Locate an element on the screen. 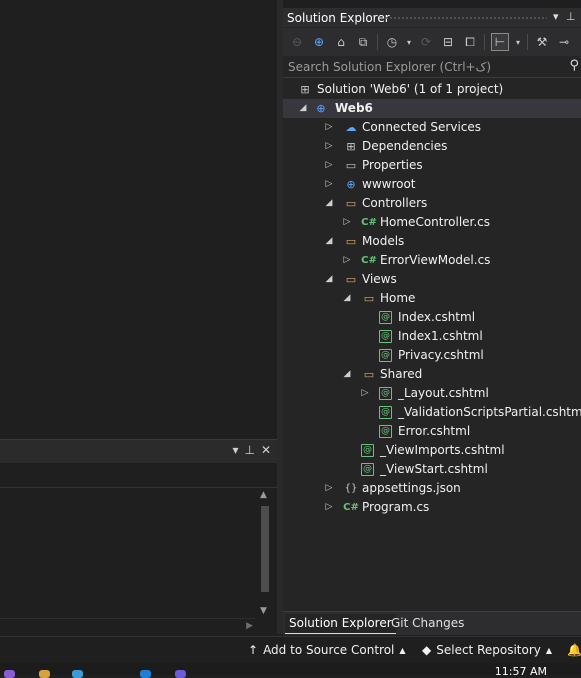  tree-item: ▷ ▭ Properties is located at coordinates (432, 165).